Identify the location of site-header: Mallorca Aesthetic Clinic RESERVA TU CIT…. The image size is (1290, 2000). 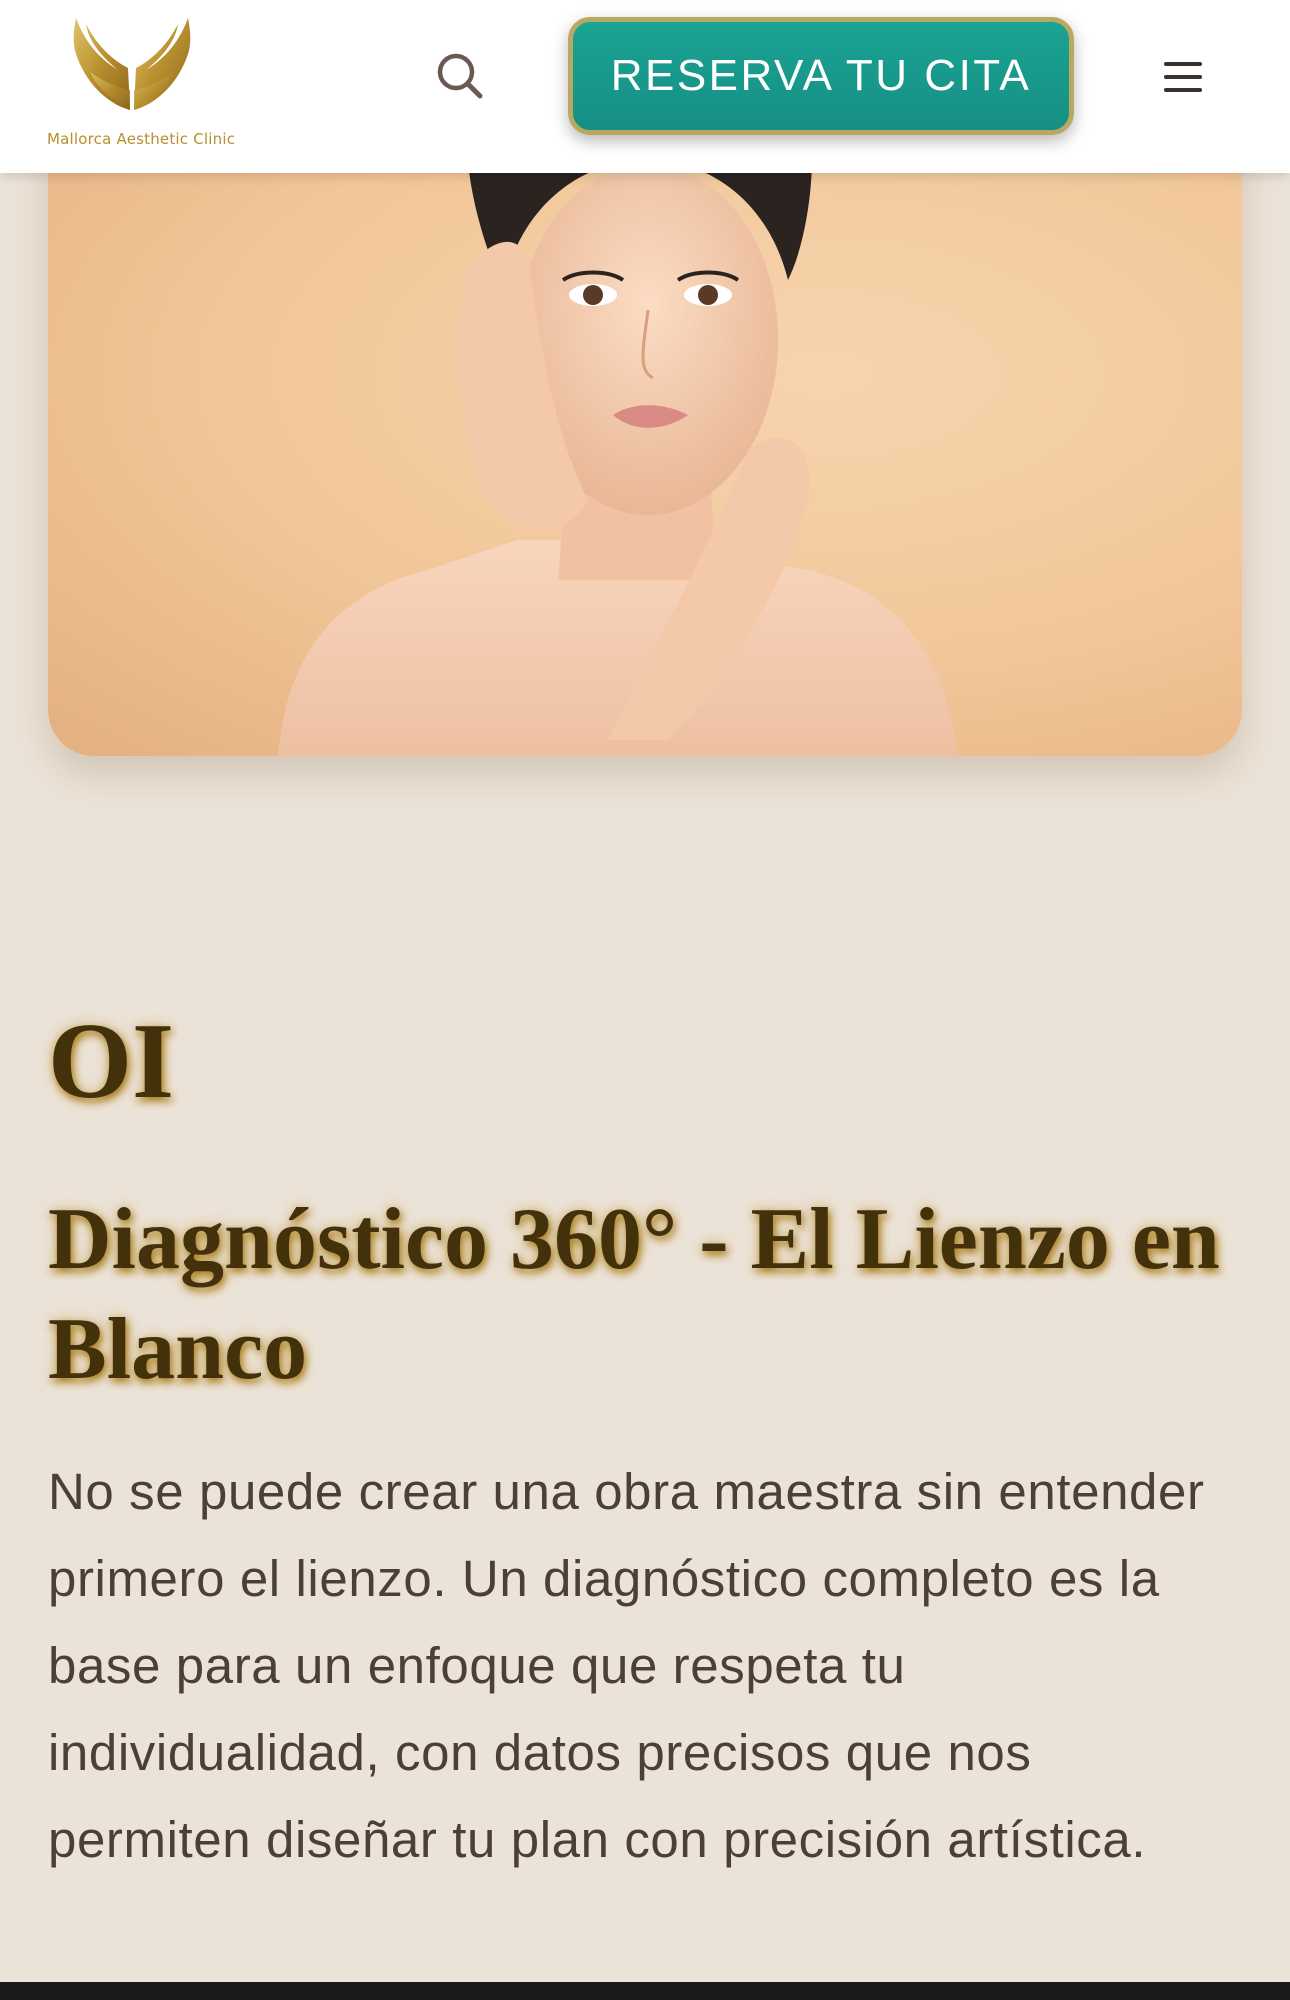
(645, 86).